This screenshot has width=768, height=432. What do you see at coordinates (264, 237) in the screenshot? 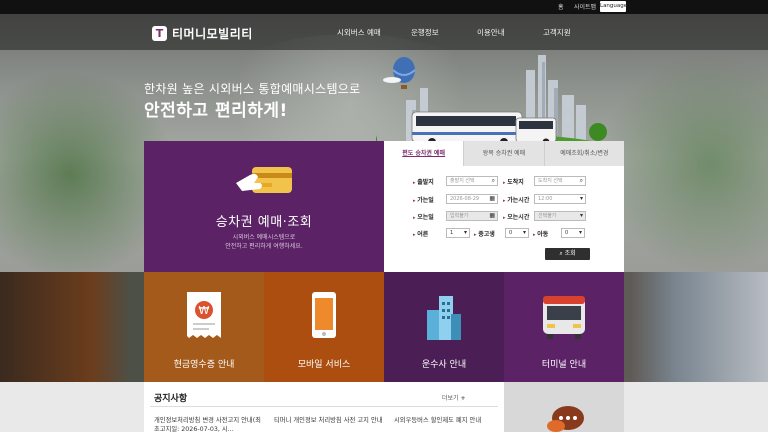
I see `booking-desc-line: 시외버스 예매시스템으로` at bounding box center [264, 237].